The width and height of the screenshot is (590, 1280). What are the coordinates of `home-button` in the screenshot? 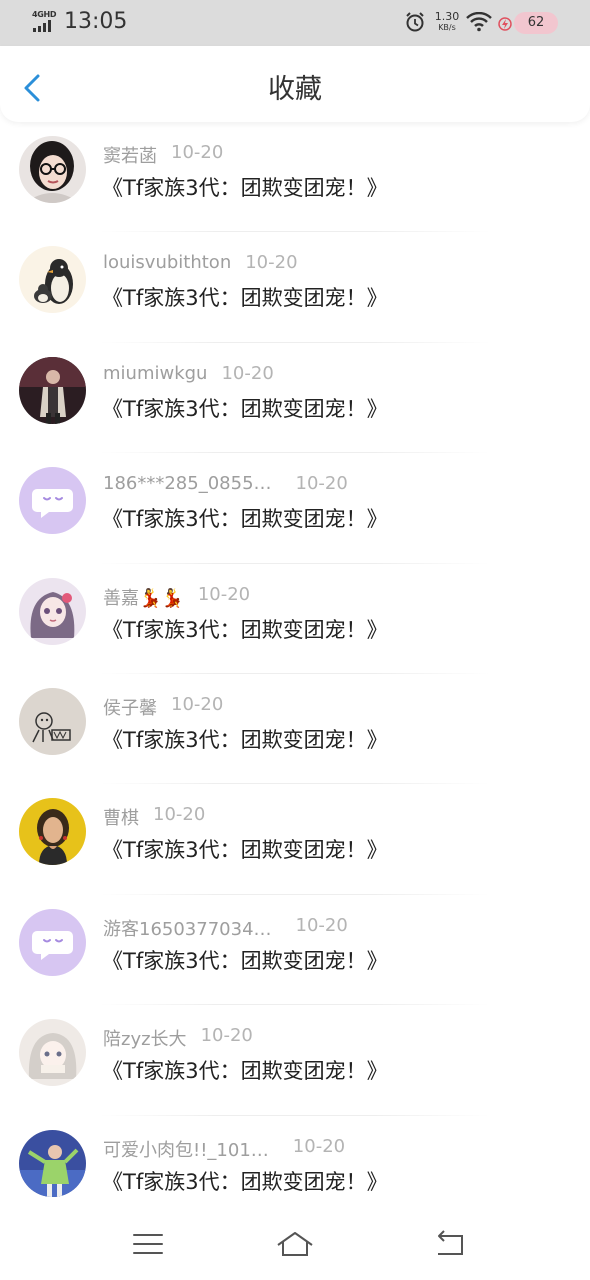 It's located at (295, 1244).